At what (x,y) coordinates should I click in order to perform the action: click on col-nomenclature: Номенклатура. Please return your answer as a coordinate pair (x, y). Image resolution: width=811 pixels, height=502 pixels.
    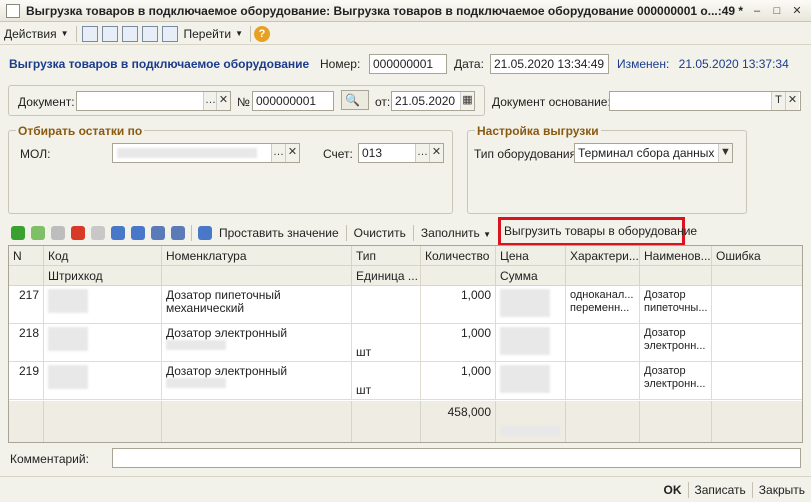
    Looking at the image, I should click on (257, 256).